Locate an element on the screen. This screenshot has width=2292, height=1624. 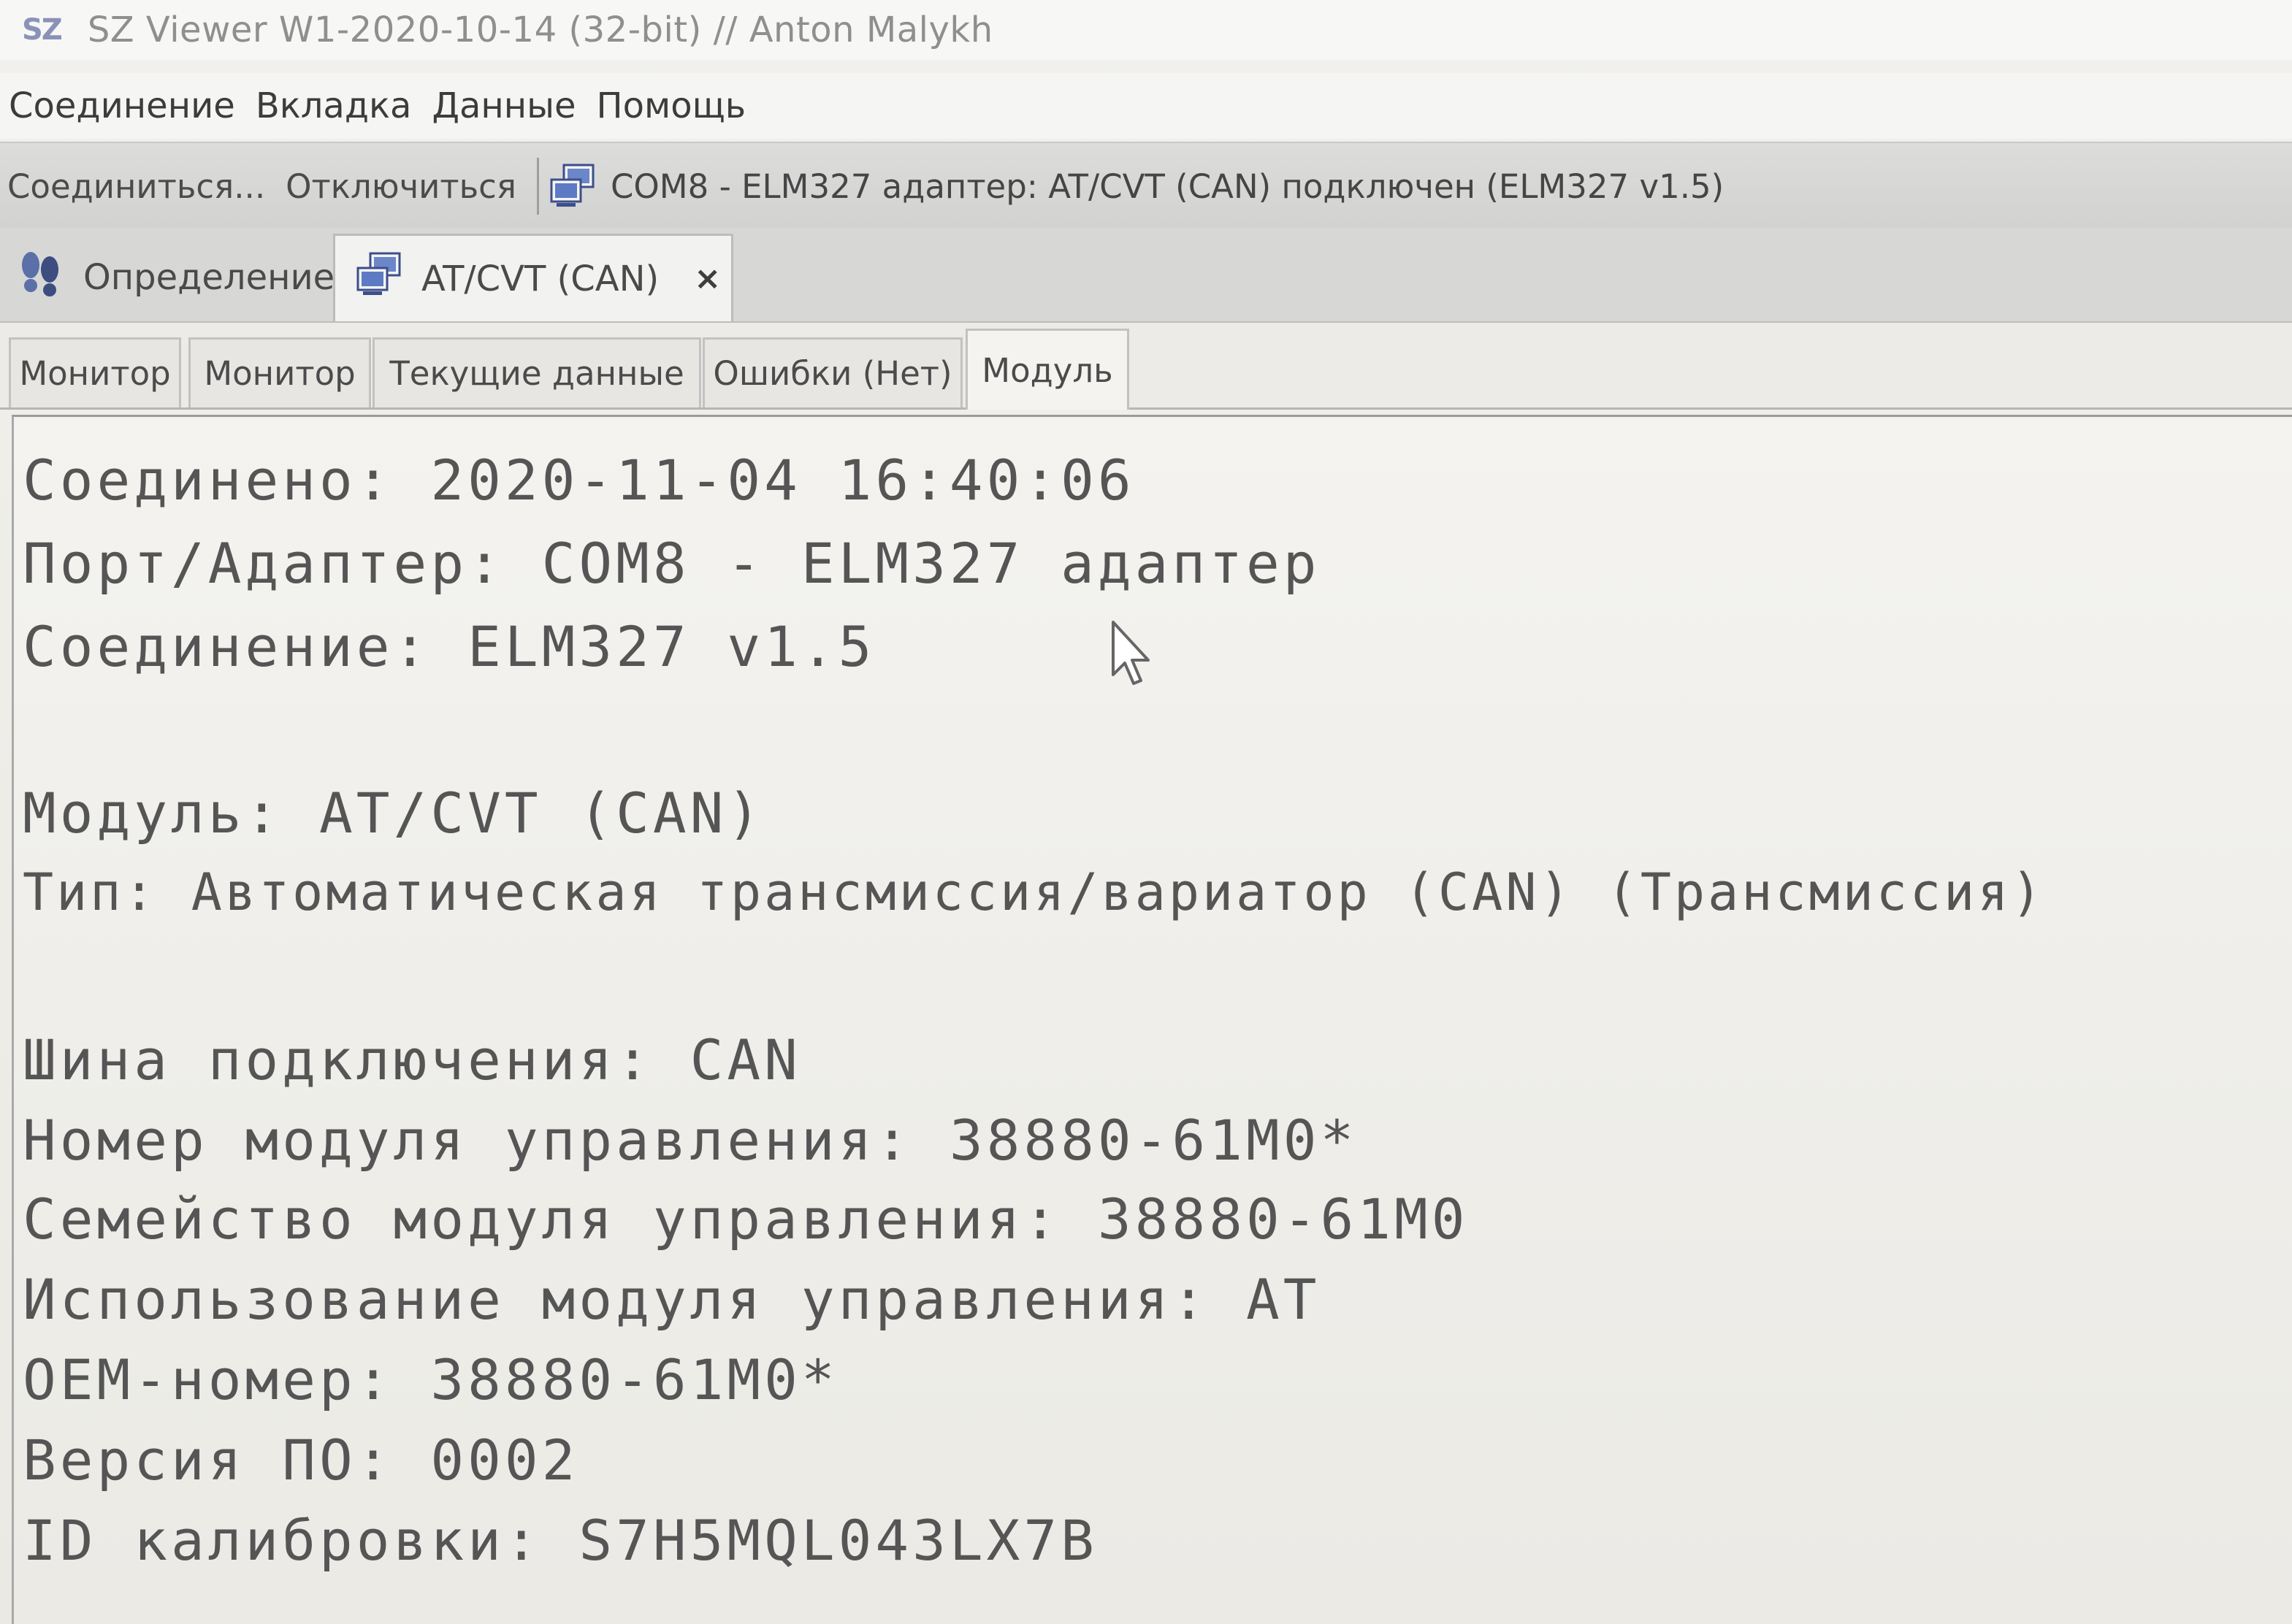
toolbar-separator is located at coordinates (537, 187).